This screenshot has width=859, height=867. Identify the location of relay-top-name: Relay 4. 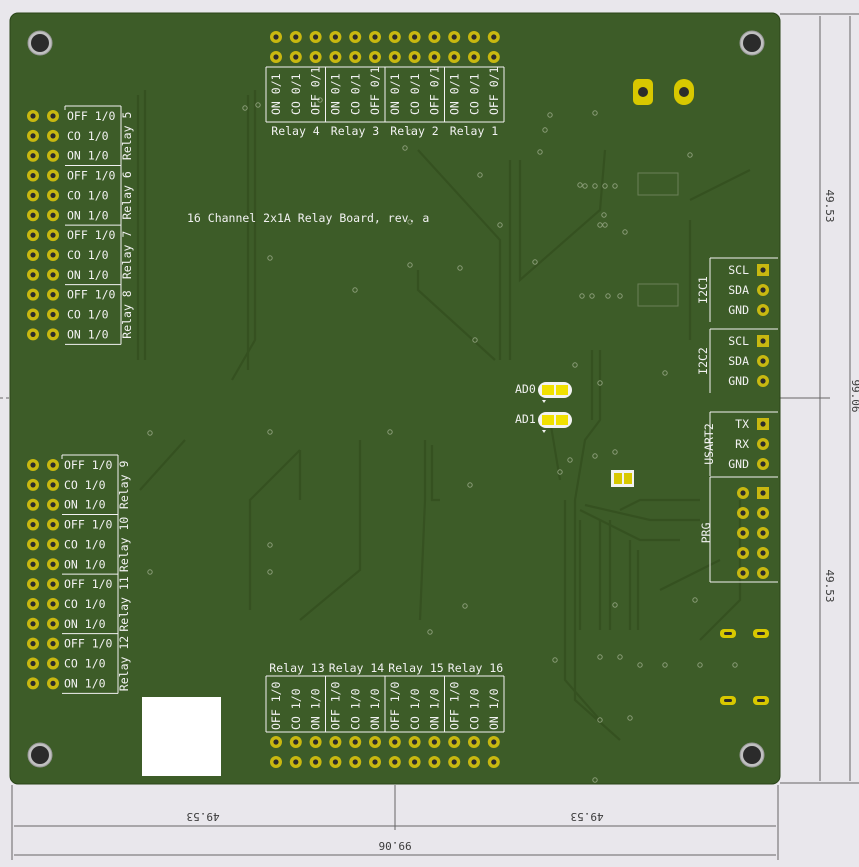
(295, 131).